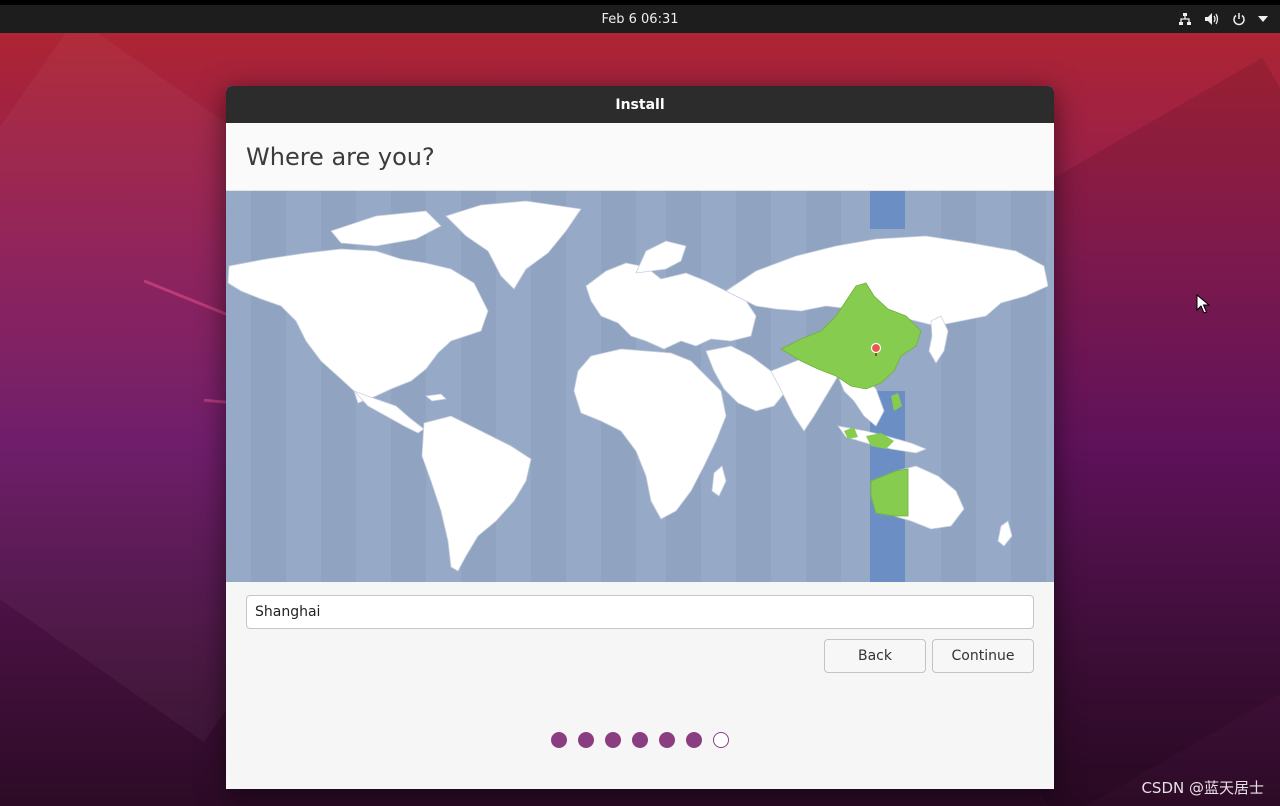  What do you see at coordinates (340, 156) in the screenshot?
I see `page-title: Where are you?` at bounding box center [340, 156].